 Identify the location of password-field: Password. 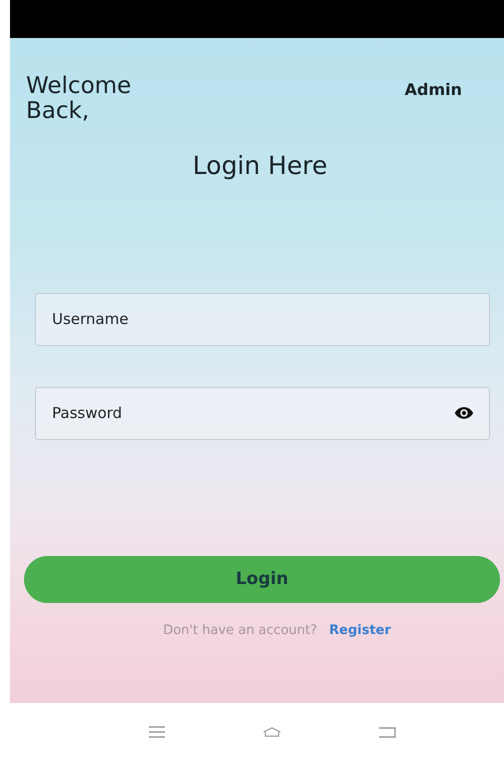
(262, 413).